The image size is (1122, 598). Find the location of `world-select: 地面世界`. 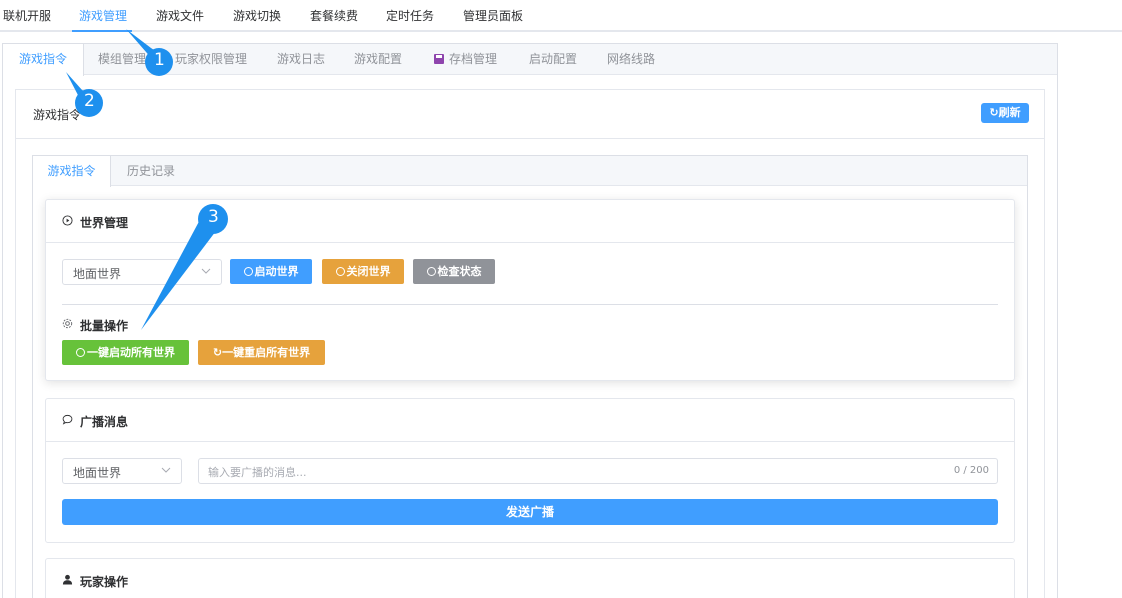

world-select: 地面世界 is located at coordinates (142, 272).